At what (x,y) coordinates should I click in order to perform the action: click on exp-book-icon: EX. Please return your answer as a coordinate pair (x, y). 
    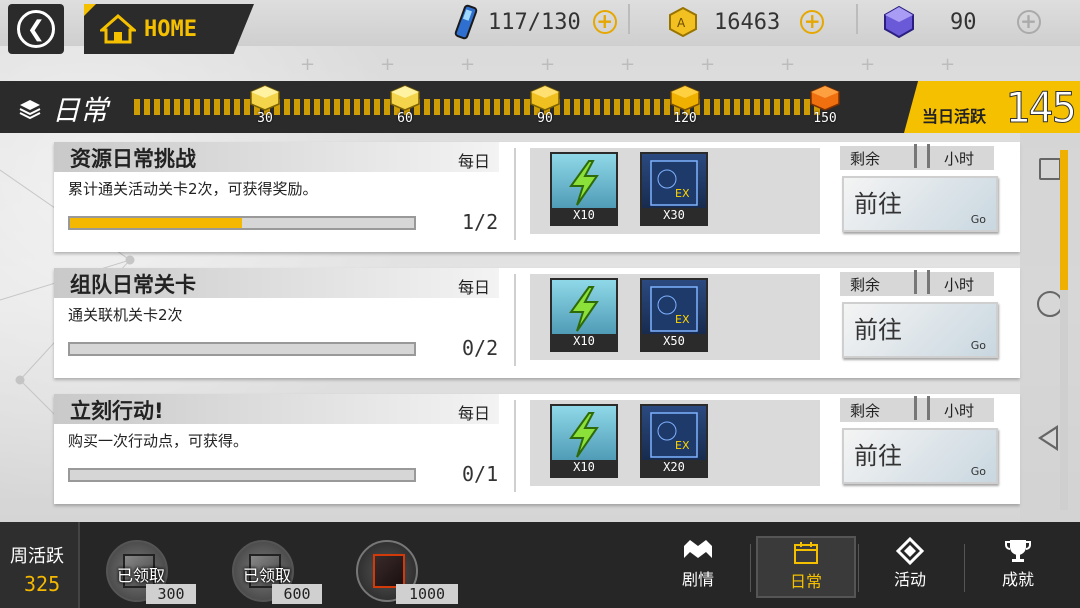
    Looking at the image, I should click on (674, 183).